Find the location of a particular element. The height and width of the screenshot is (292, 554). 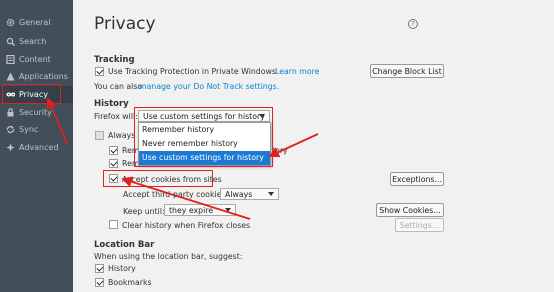

always-private-checkbox is located at coordinates (99, 135).